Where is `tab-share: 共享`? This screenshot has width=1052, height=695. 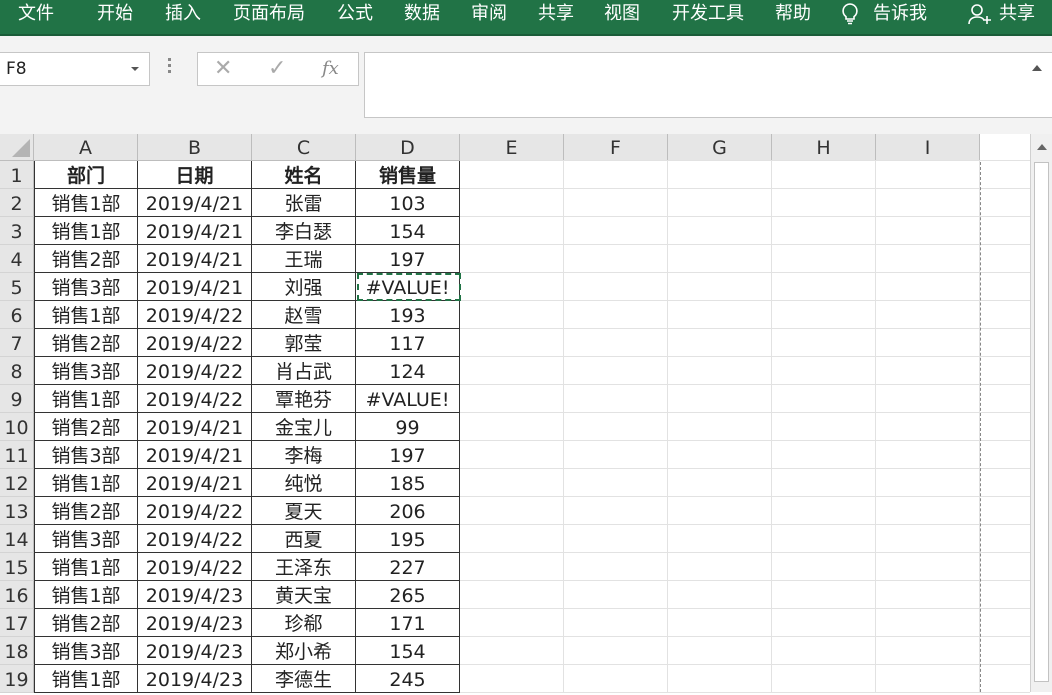
tab-share: 共享 is located at coordinates (556, 14).